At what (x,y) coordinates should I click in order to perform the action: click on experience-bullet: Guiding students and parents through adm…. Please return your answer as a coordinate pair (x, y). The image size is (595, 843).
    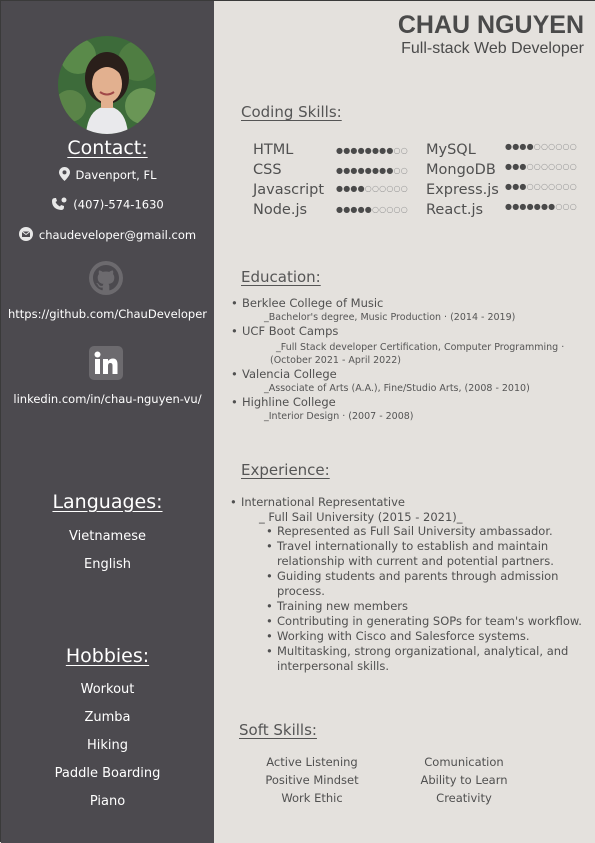
    Looking at the image, I should click on (424, 584).